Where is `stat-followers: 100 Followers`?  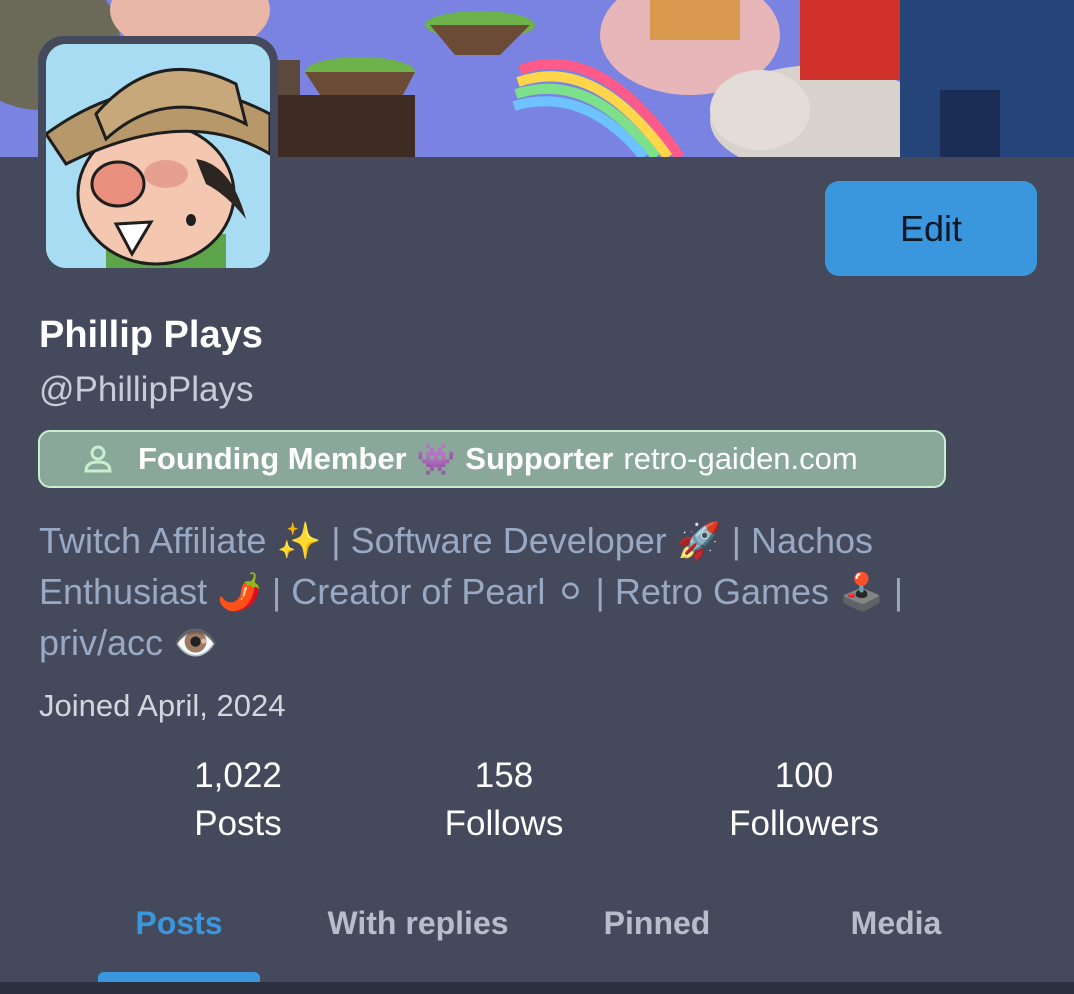
stat-followers: 100 Followers is located at coordinates (804, 802).